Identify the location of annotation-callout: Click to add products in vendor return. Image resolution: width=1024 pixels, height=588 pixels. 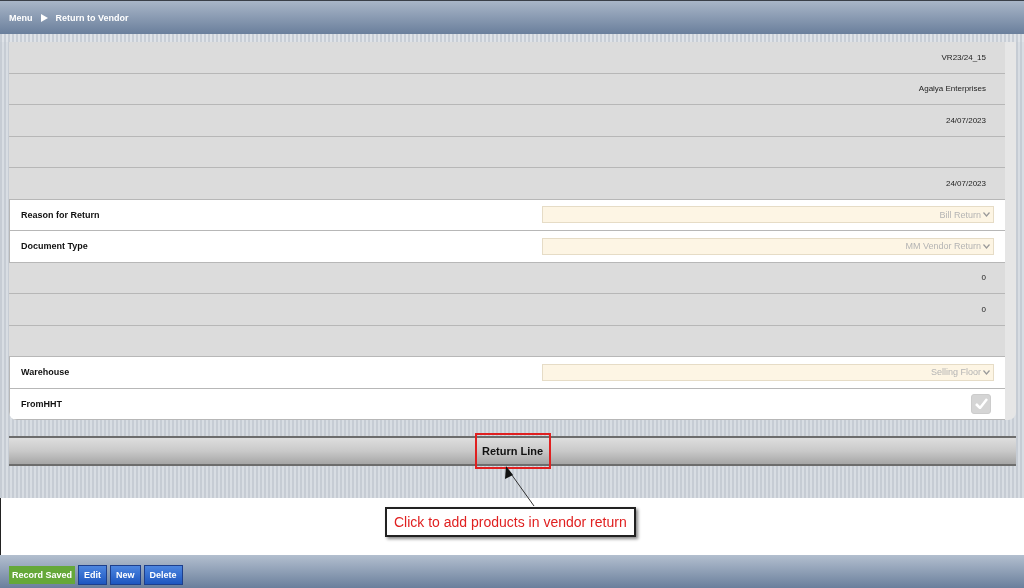
(510, 522).